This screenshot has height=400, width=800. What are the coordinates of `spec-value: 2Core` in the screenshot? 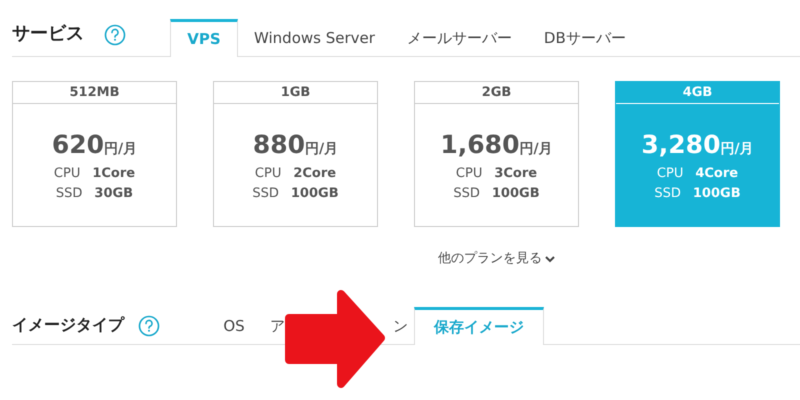 It's located at (314, 173).